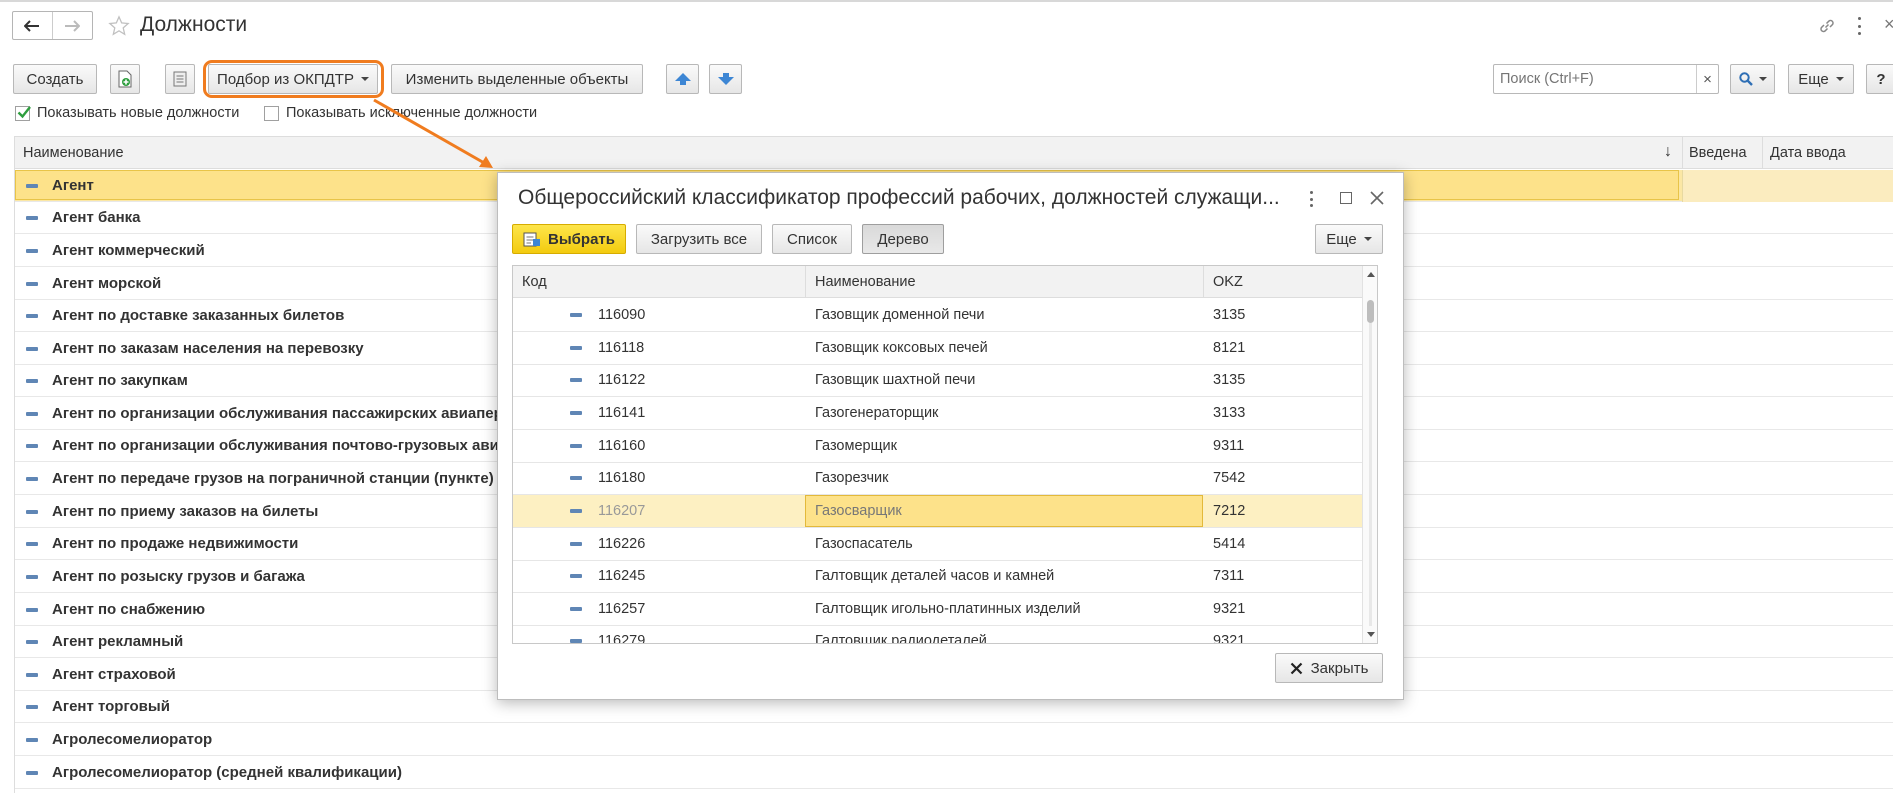 The image size is (1893, 793). What do you see at coordinates (953, 152) in the screenshot?
I see `table-header: Наименование ↓ Введена Дата ввода` at bounding box center [953, 152].